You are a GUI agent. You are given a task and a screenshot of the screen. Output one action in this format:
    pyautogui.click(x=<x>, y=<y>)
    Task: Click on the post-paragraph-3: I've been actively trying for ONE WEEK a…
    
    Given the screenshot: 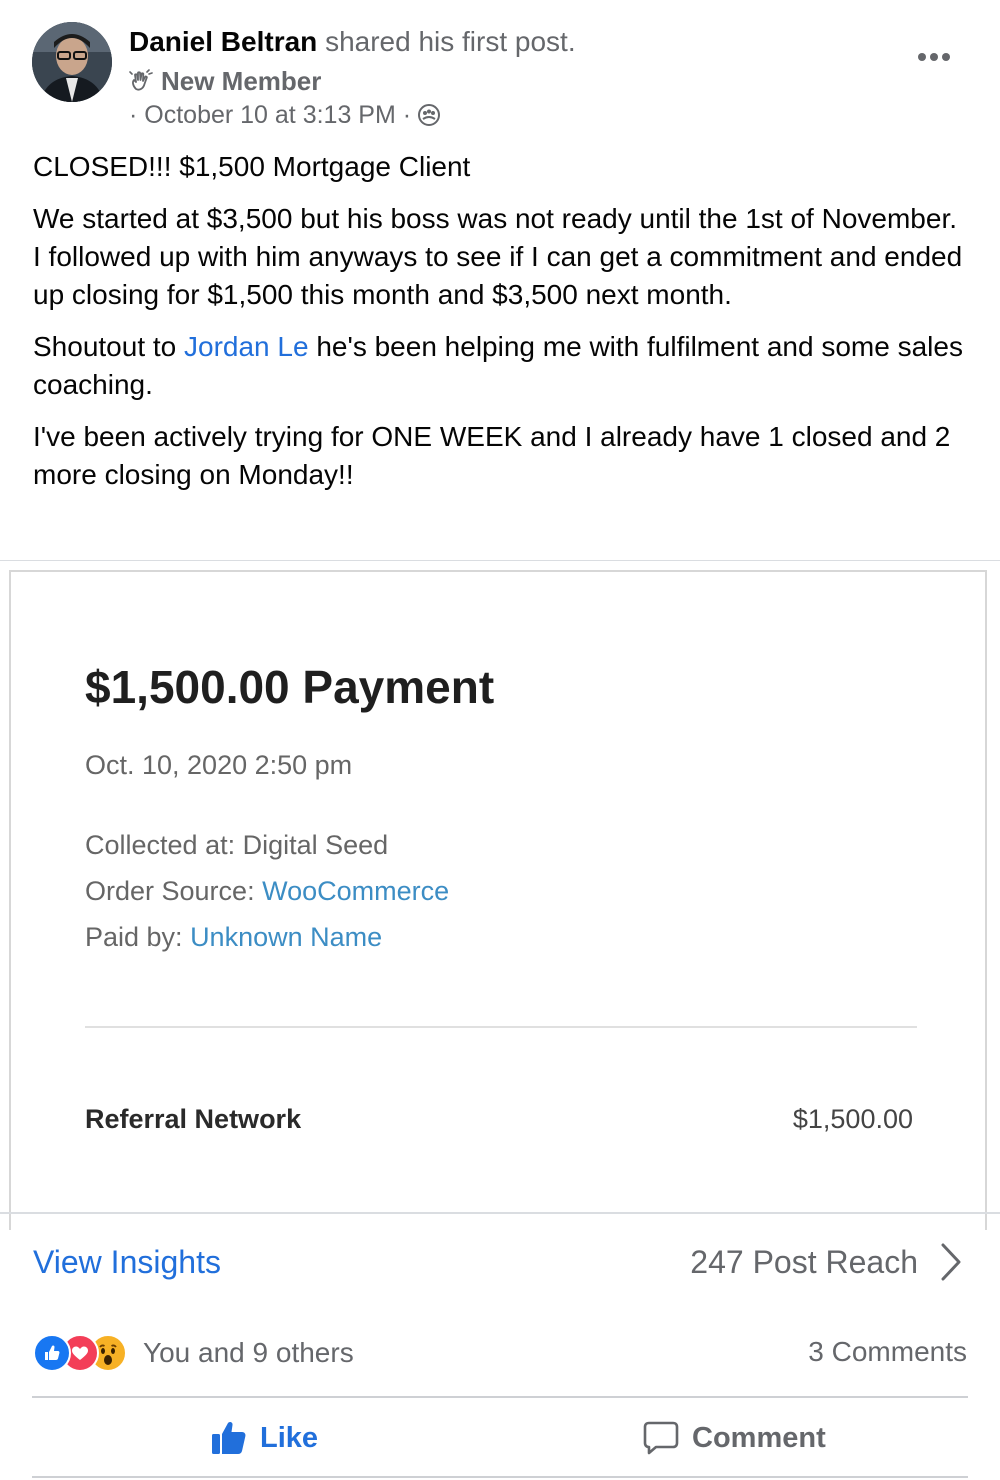 What is the action you would take?
    pyautogui.click(x=492, y=455)
    